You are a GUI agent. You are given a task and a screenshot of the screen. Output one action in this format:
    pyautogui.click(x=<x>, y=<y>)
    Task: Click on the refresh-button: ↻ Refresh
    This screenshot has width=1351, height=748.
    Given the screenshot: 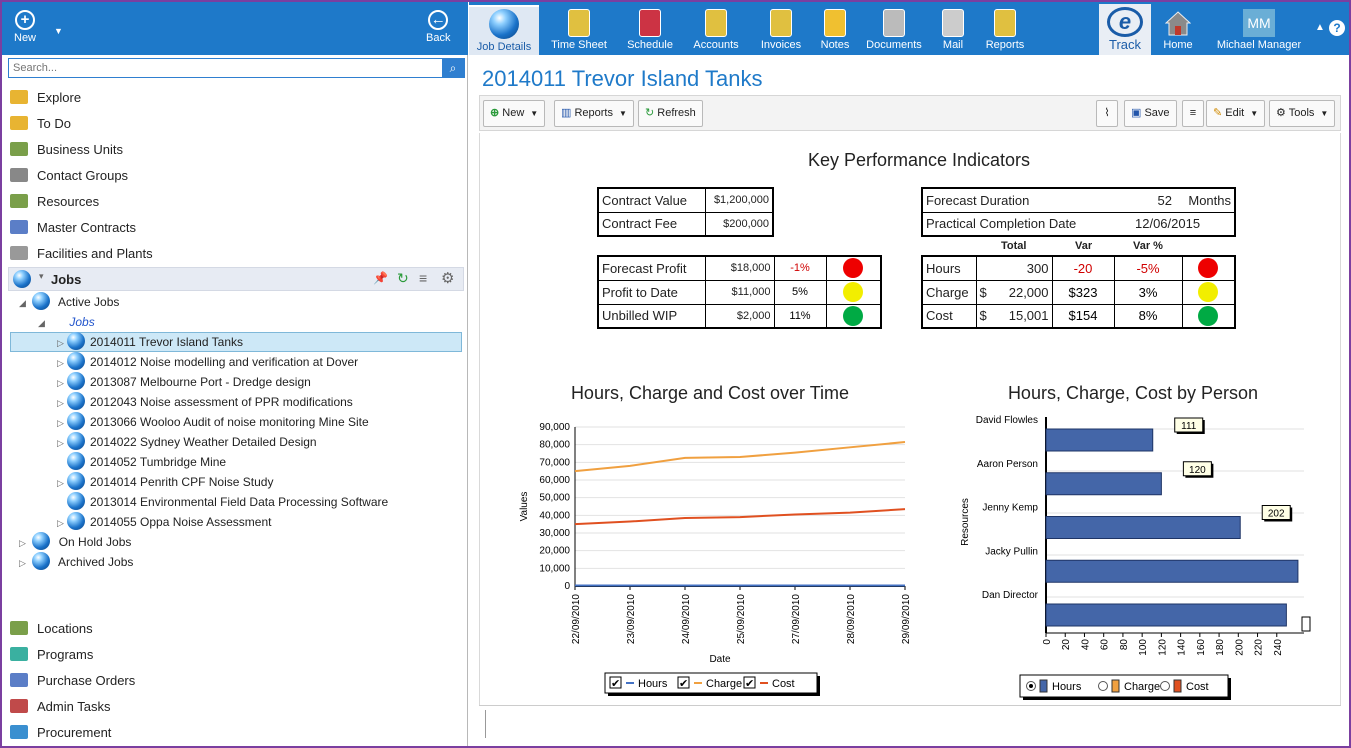 What is the action you would take?
    pyautogui.click(x=670, y=113)
    